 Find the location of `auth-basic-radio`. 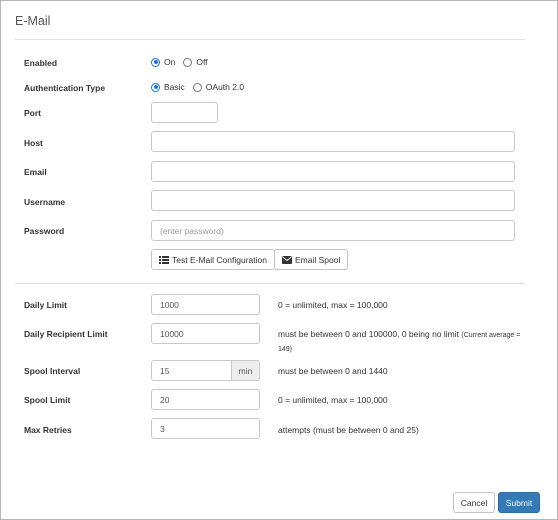

auth-basic-radio is located at coordinates (155, 87).